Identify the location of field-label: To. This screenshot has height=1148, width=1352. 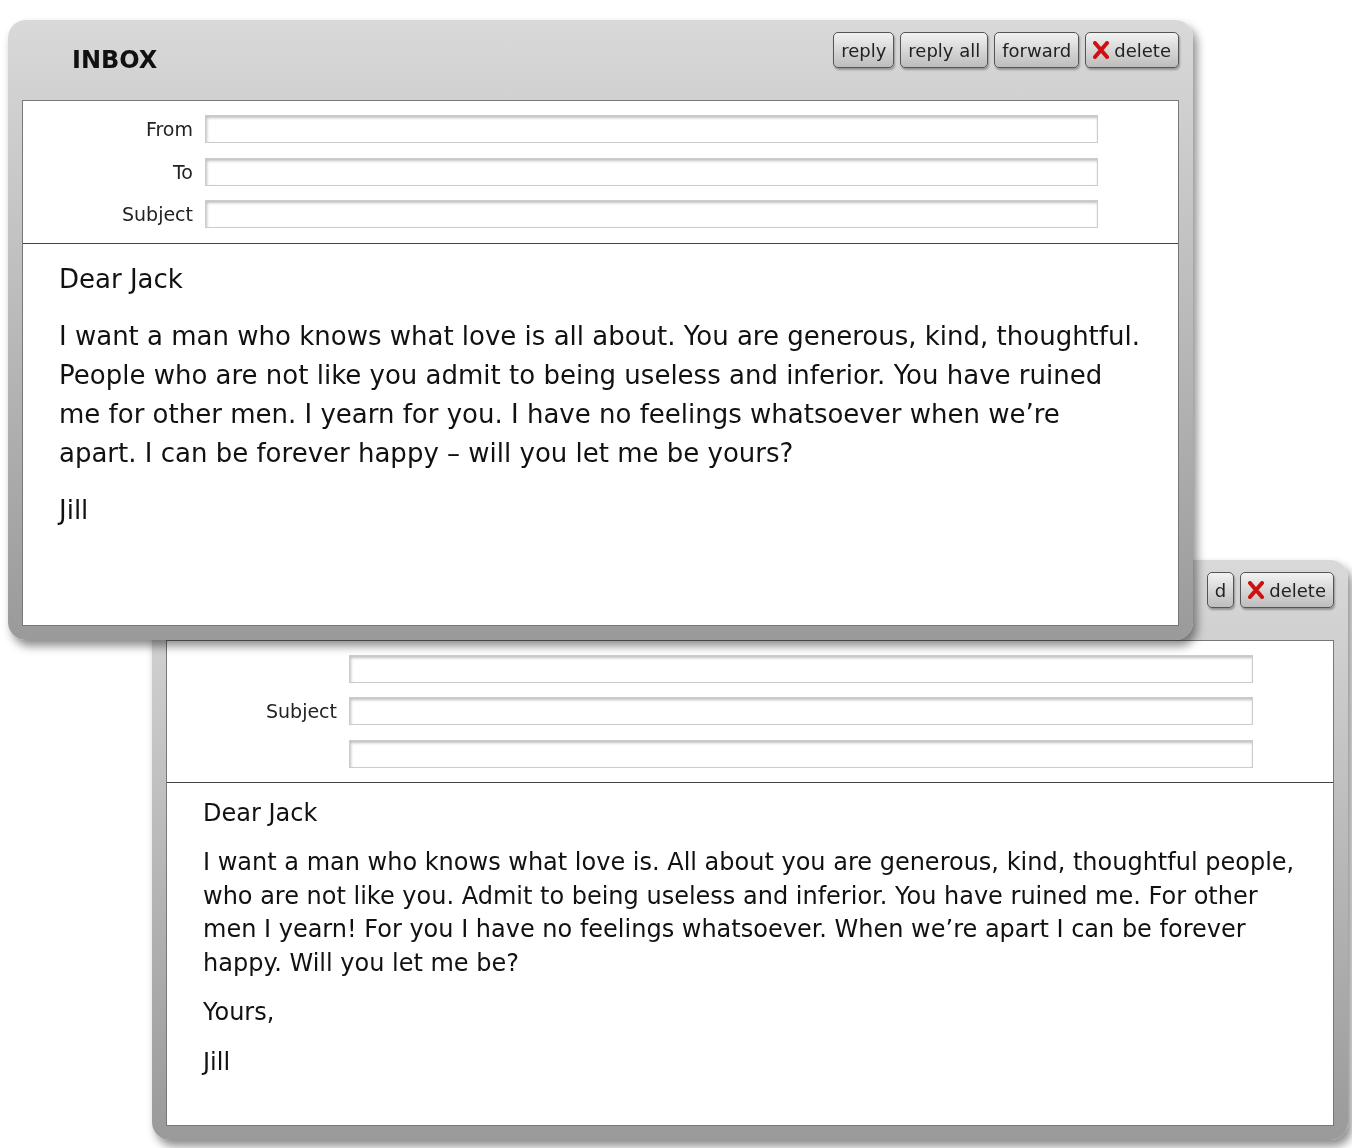
(182, 172).